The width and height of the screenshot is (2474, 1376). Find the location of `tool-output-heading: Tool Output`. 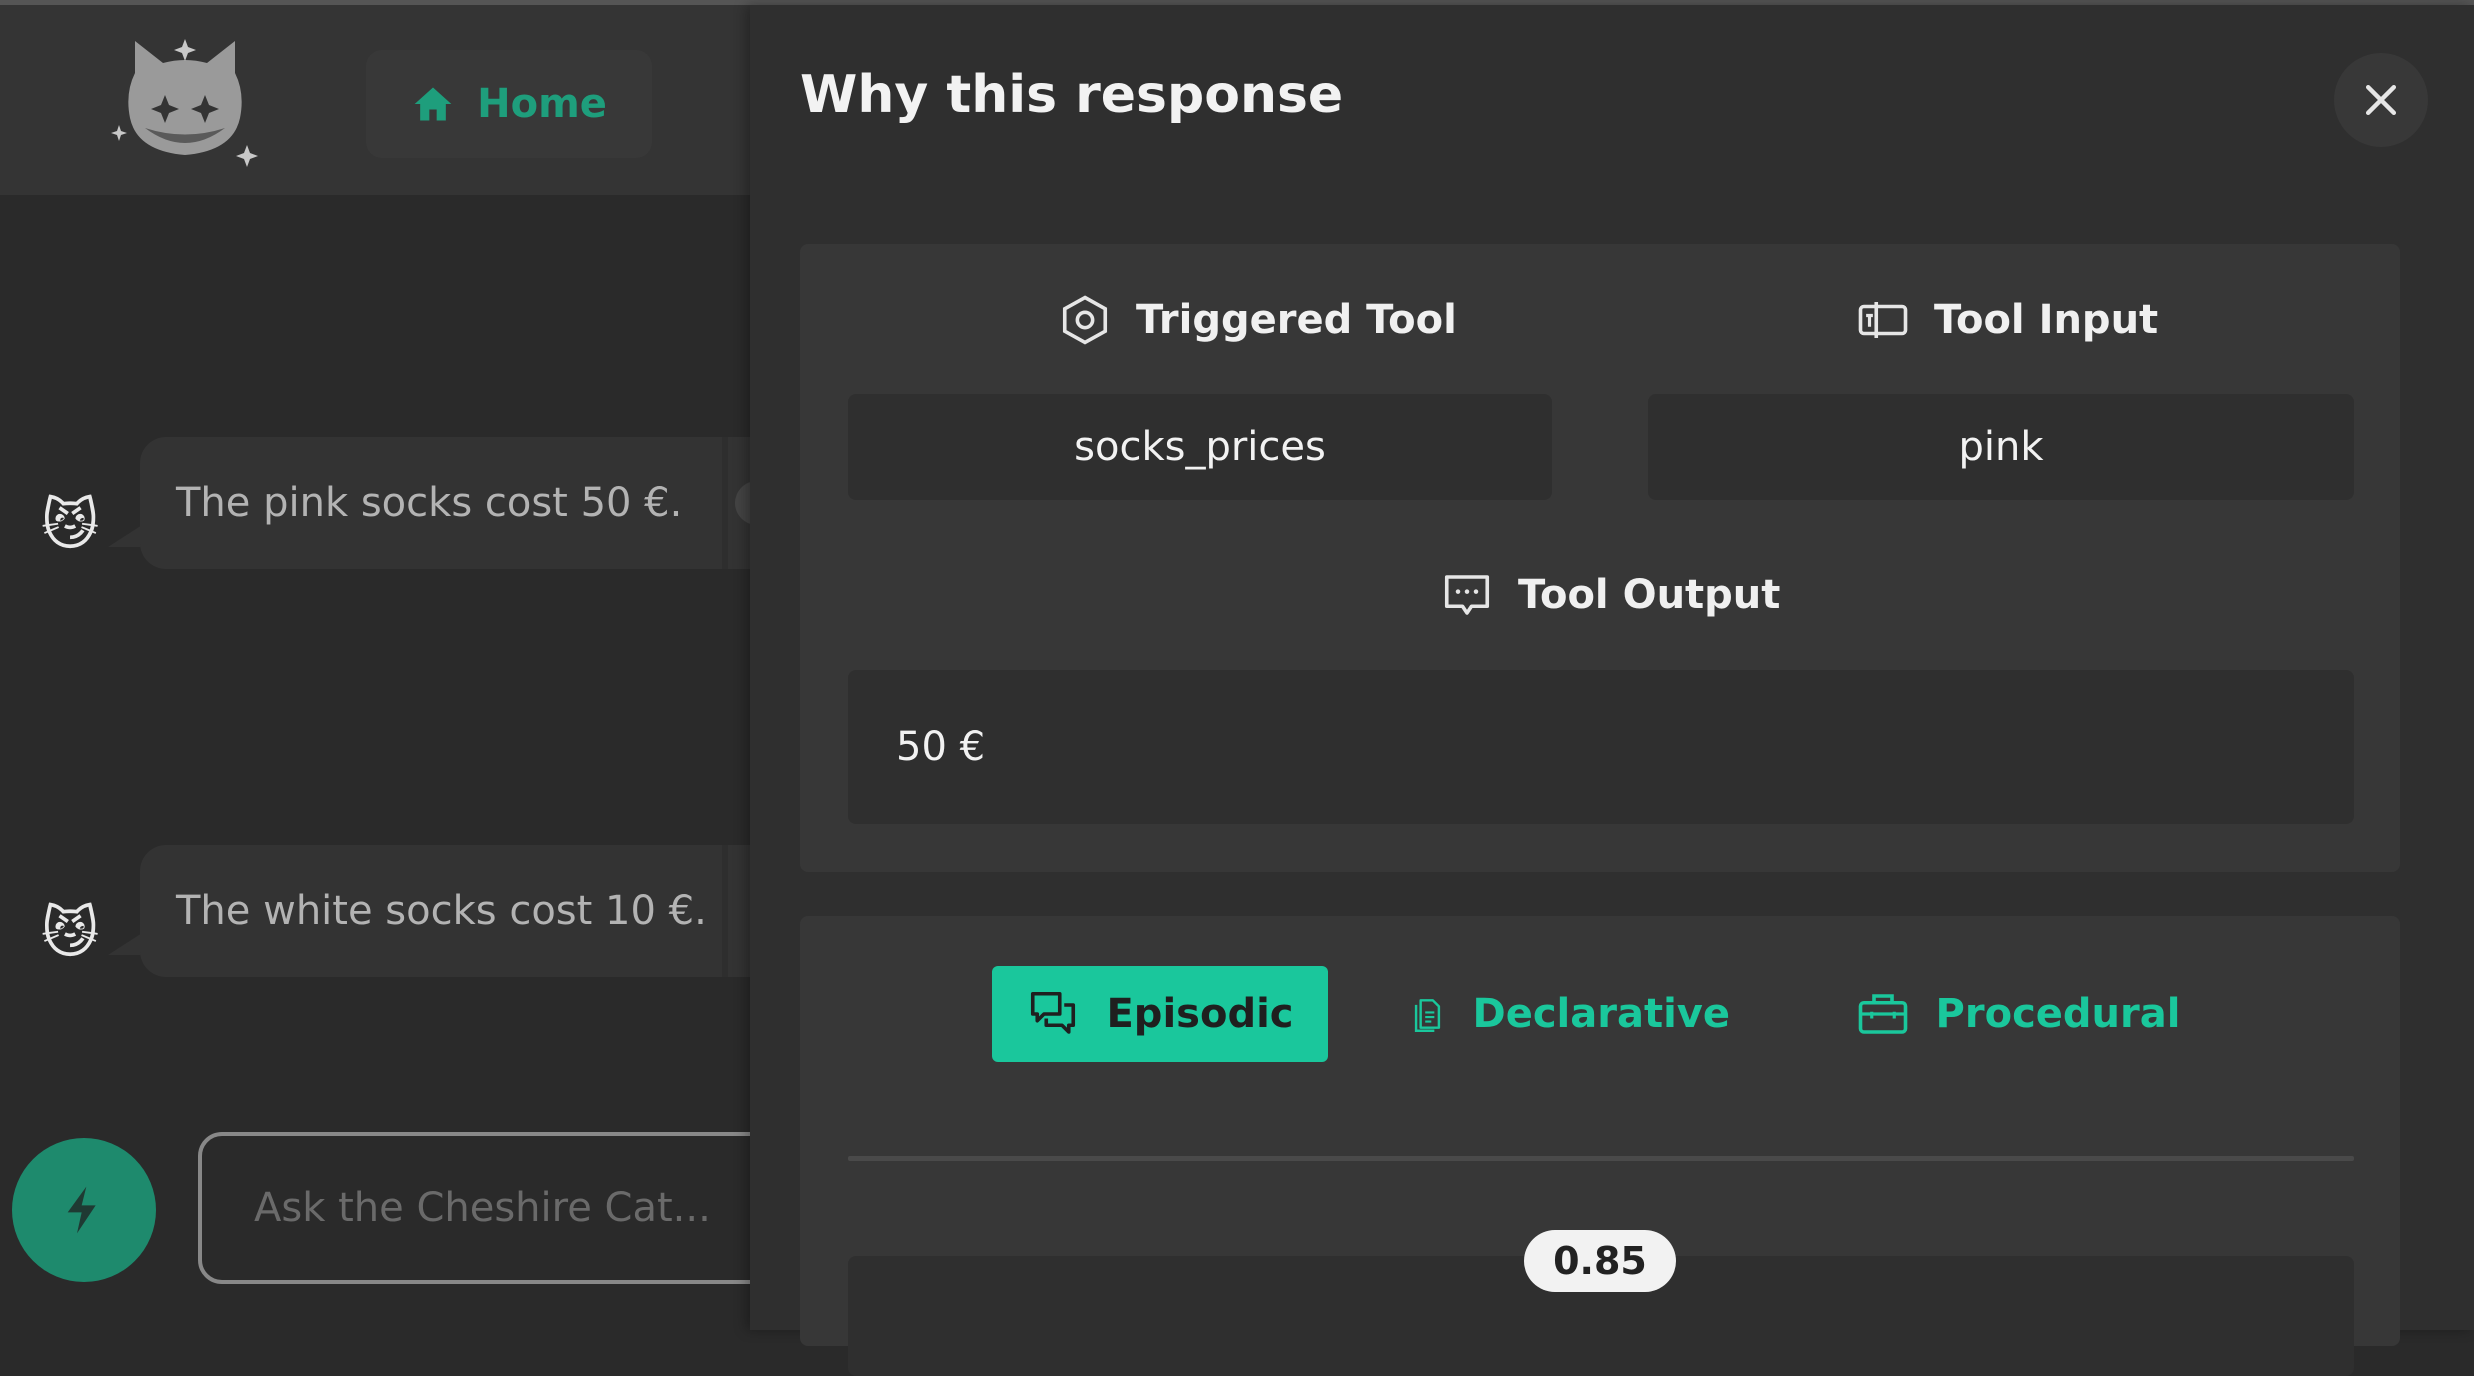

tool-output-heading: Tool Output is located at coordinates (1610, 595).